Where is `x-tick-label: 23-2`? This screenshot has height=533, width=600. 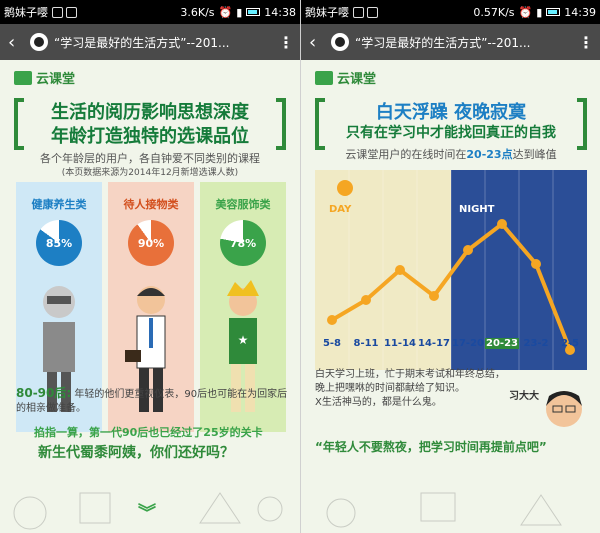
x-tick-label: 23-2 is located at coordinates (536, 343).